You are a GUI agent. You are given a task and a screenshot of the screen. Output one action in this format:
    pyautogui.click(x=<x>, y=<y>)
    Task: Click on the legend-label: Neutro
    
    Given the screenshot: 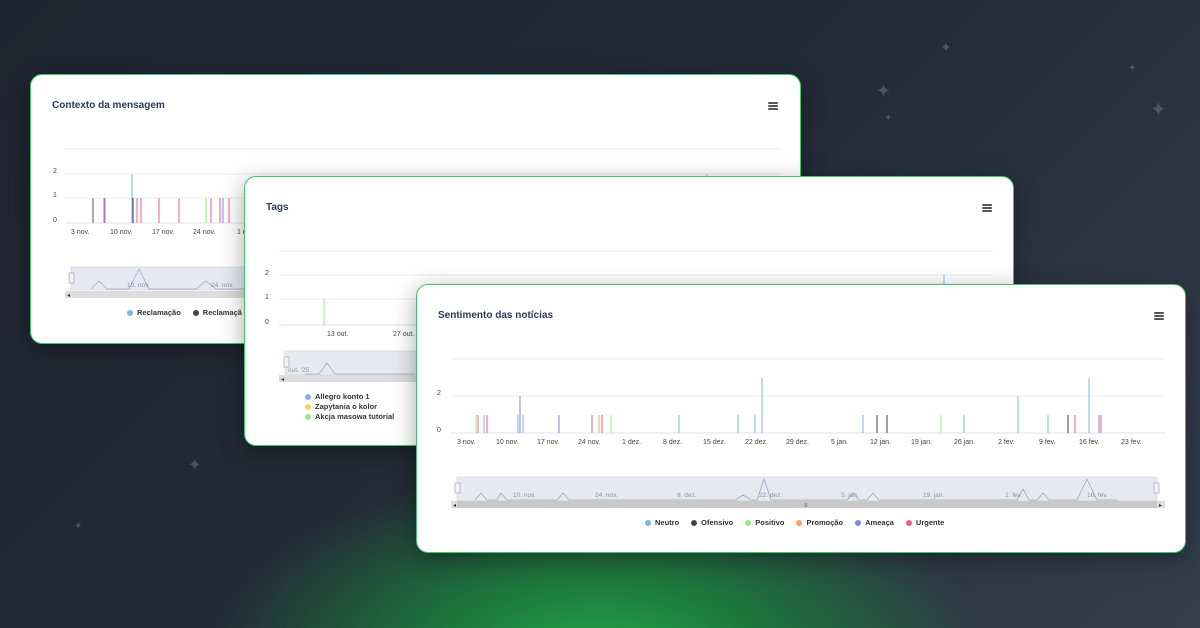 What is the action you would take?
    pyautogui.click(x=667, y=522)
    